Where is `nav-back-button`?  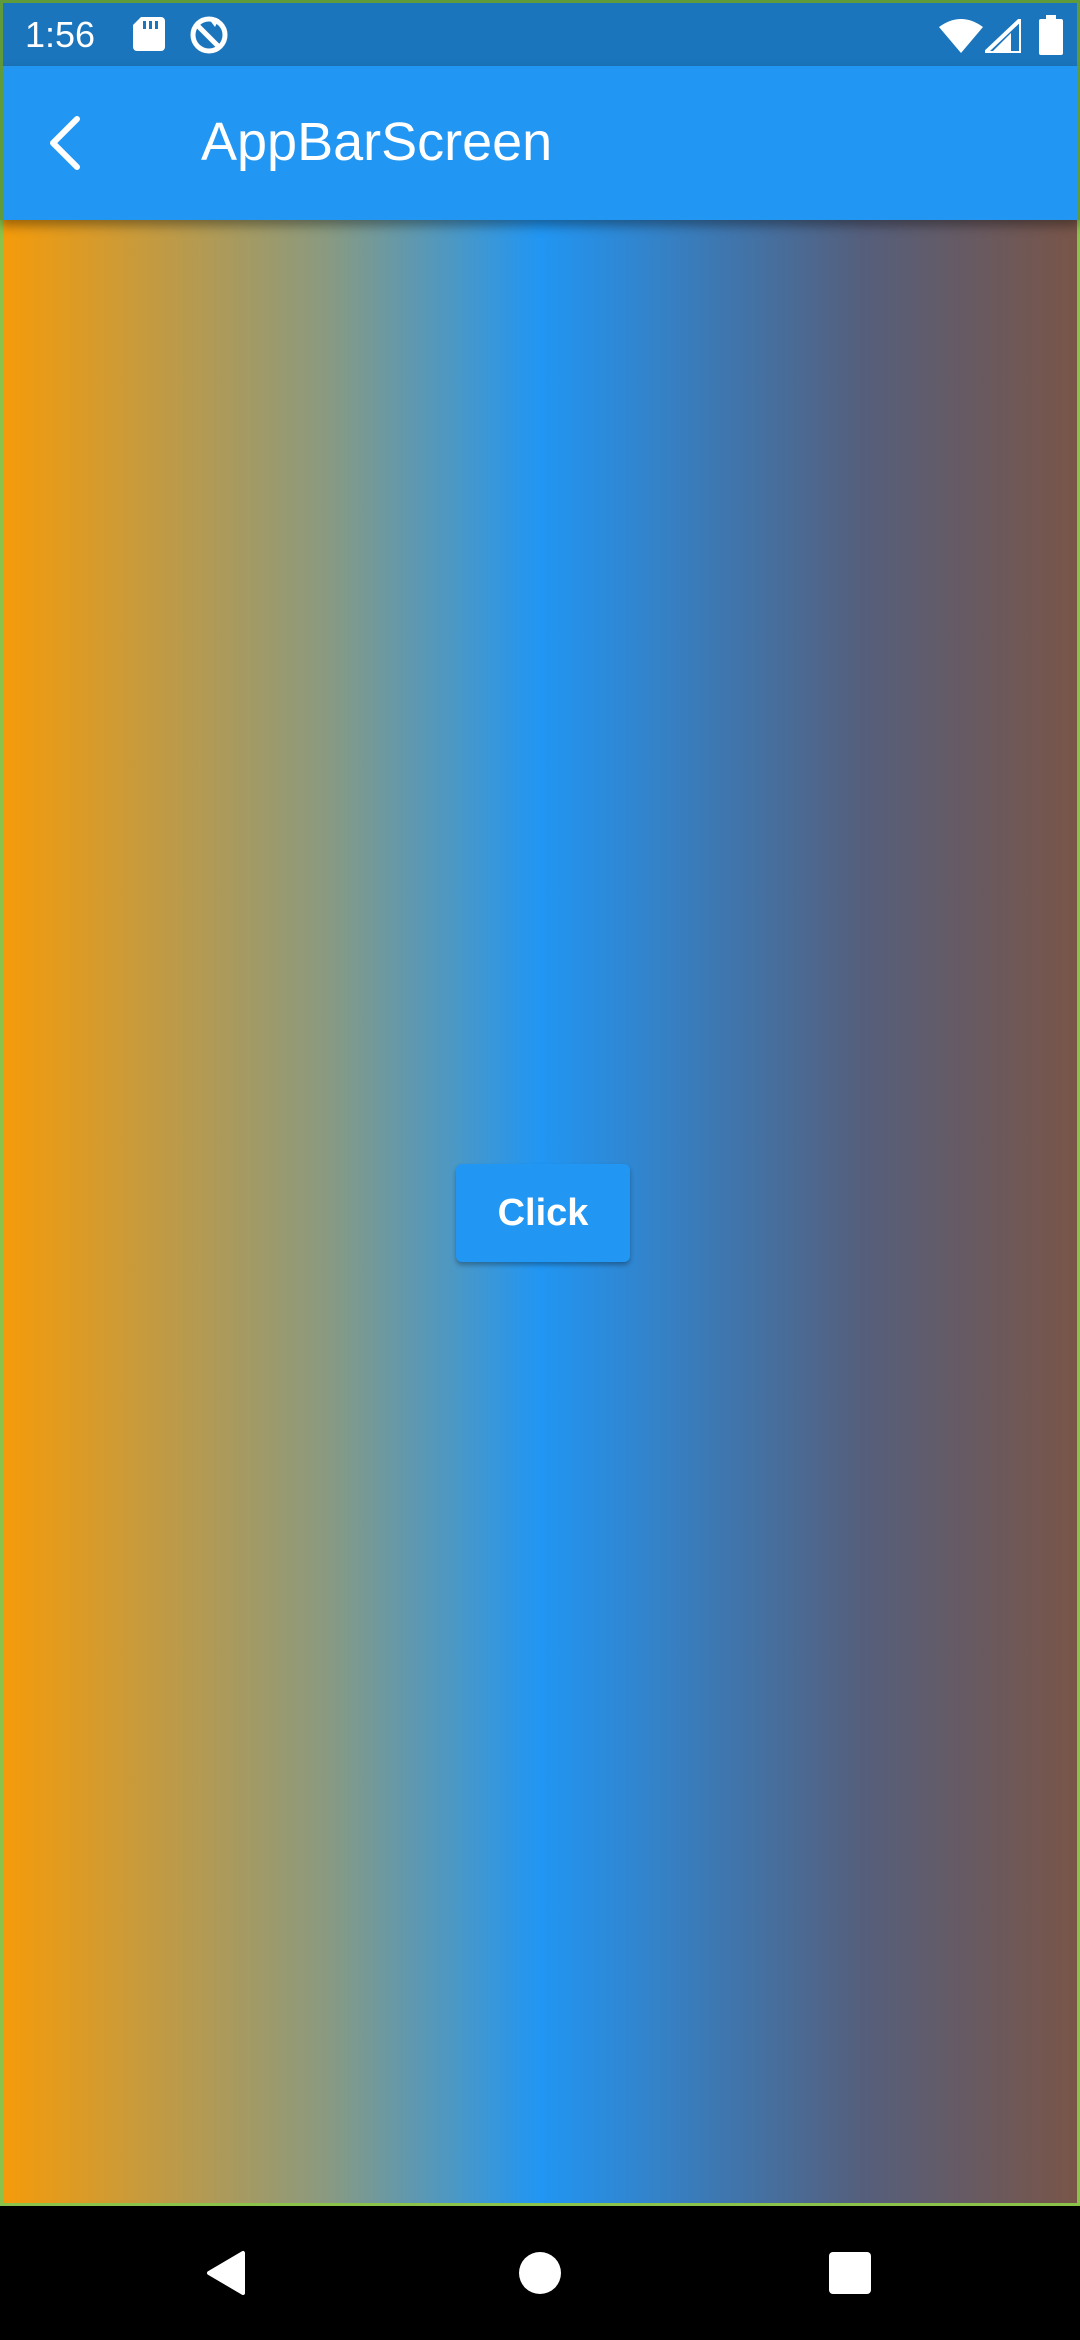
nav-back-button is located at coordinates (225, 2273).